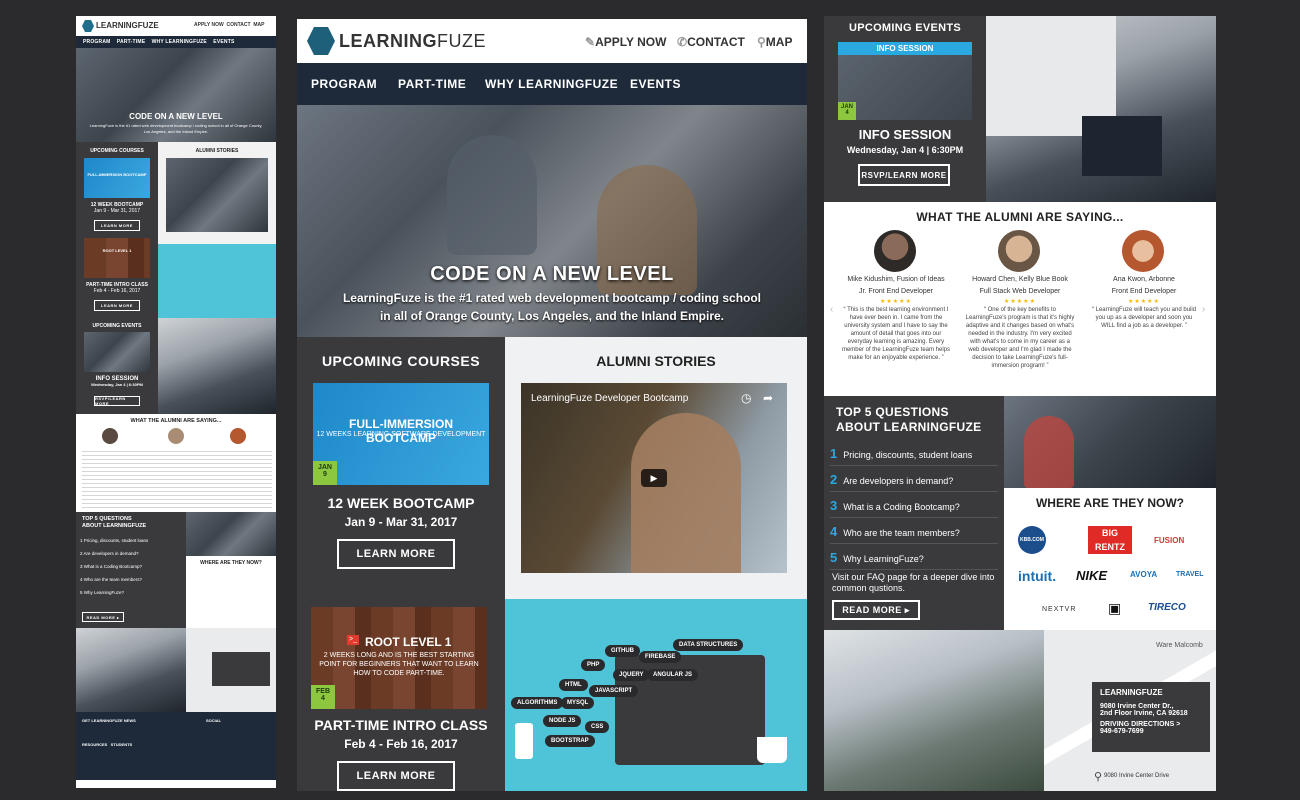  I want to click on thumb-where-heading: WHERE ARE THEY NOW?, so click(231, 563).